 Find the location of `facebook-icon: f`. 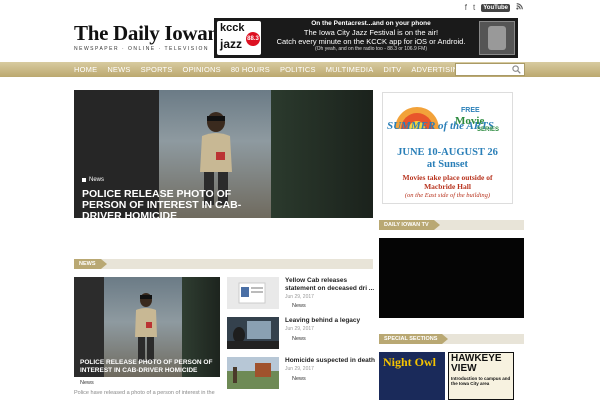

facebook-icon: f is located at coordinates (466, 7).